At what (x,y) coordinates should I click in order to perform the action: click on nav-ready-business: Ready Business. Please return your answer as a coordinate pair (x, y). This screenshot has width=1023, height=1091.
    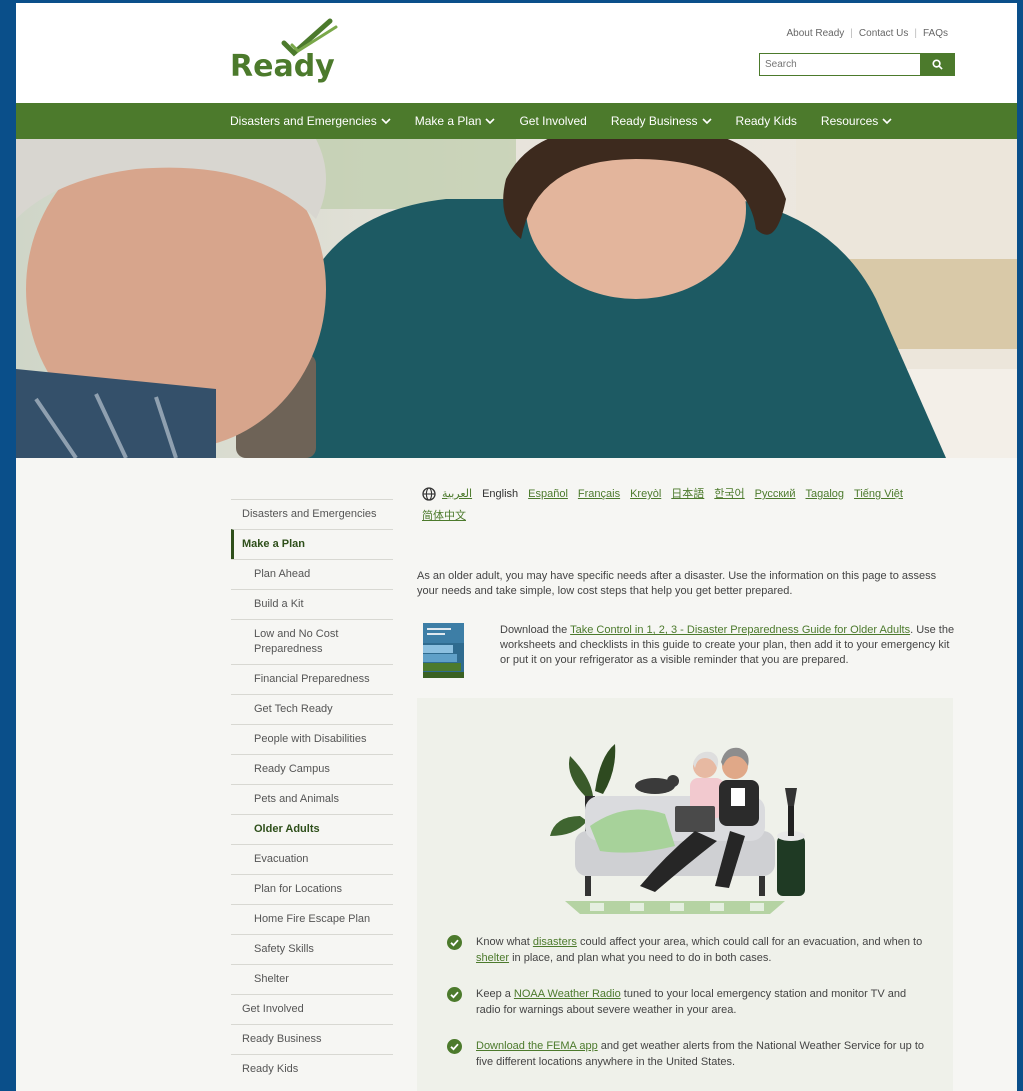
    Looking at the image, I should click on (661, 121).